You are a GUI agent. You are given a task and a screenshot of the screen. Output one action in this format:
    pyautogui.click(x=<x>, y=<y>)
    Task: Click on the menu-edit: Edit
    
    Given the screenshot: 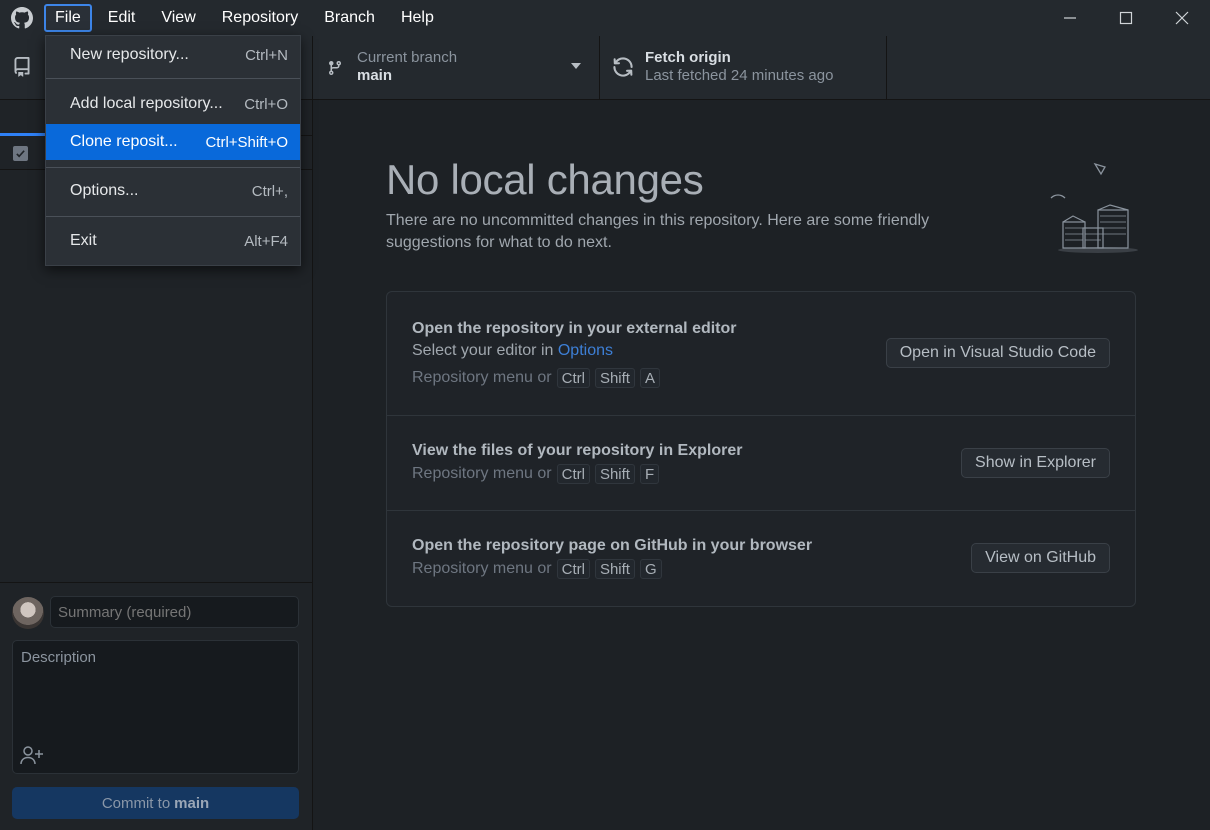 What is the action you would take?
    pyautogui.click(x=122, y=18)
    